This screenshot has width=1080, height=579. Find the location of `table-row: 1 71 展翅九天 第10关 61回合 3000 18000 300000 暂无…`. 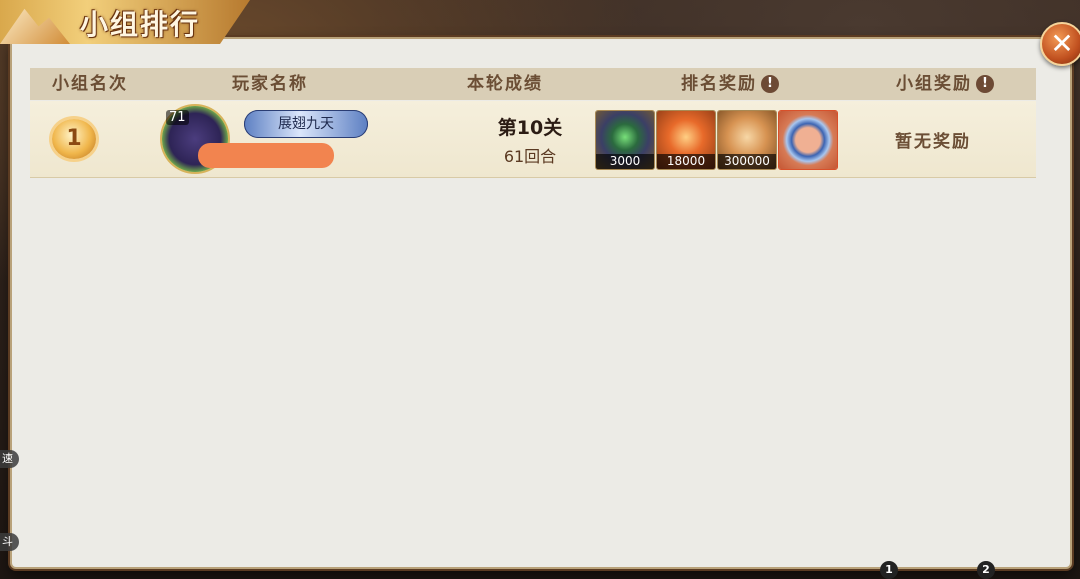

table-row: 1 71 展翅九天 第10关 61回合 3000 18000 300000 暂无… is located at coordinates (533, 139).